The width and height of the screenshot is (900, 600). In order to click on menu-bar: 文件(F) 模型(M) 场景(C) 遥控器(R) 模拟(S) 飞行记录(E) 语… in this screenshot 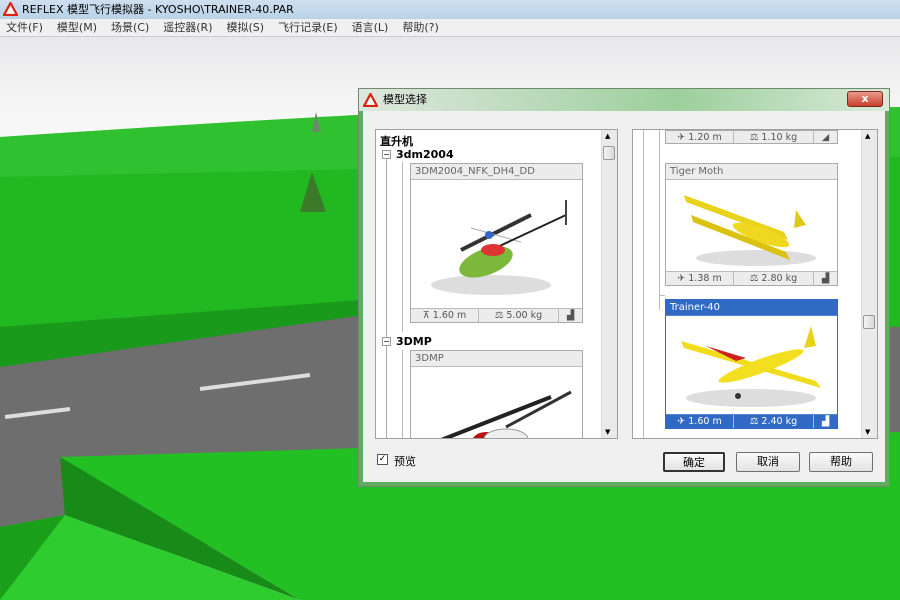, I will do `click(450, 28)`.